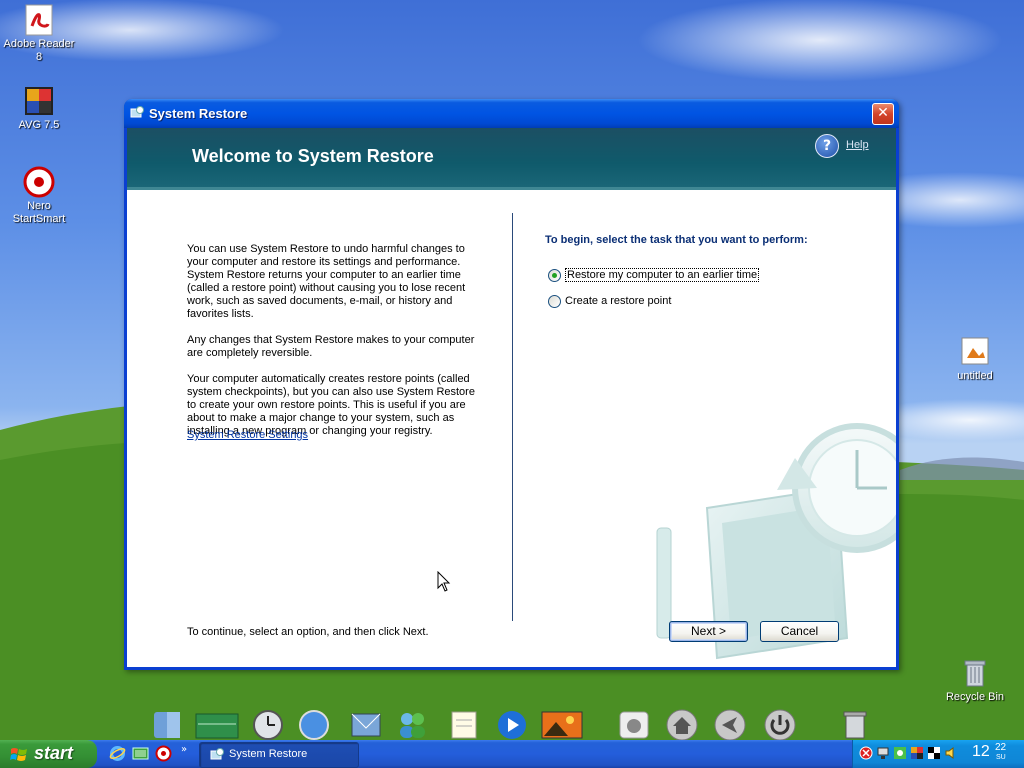 The width and height of the screenshot is (1024, 768). I want to click on recycle-bin-icon, so click(975, 673).